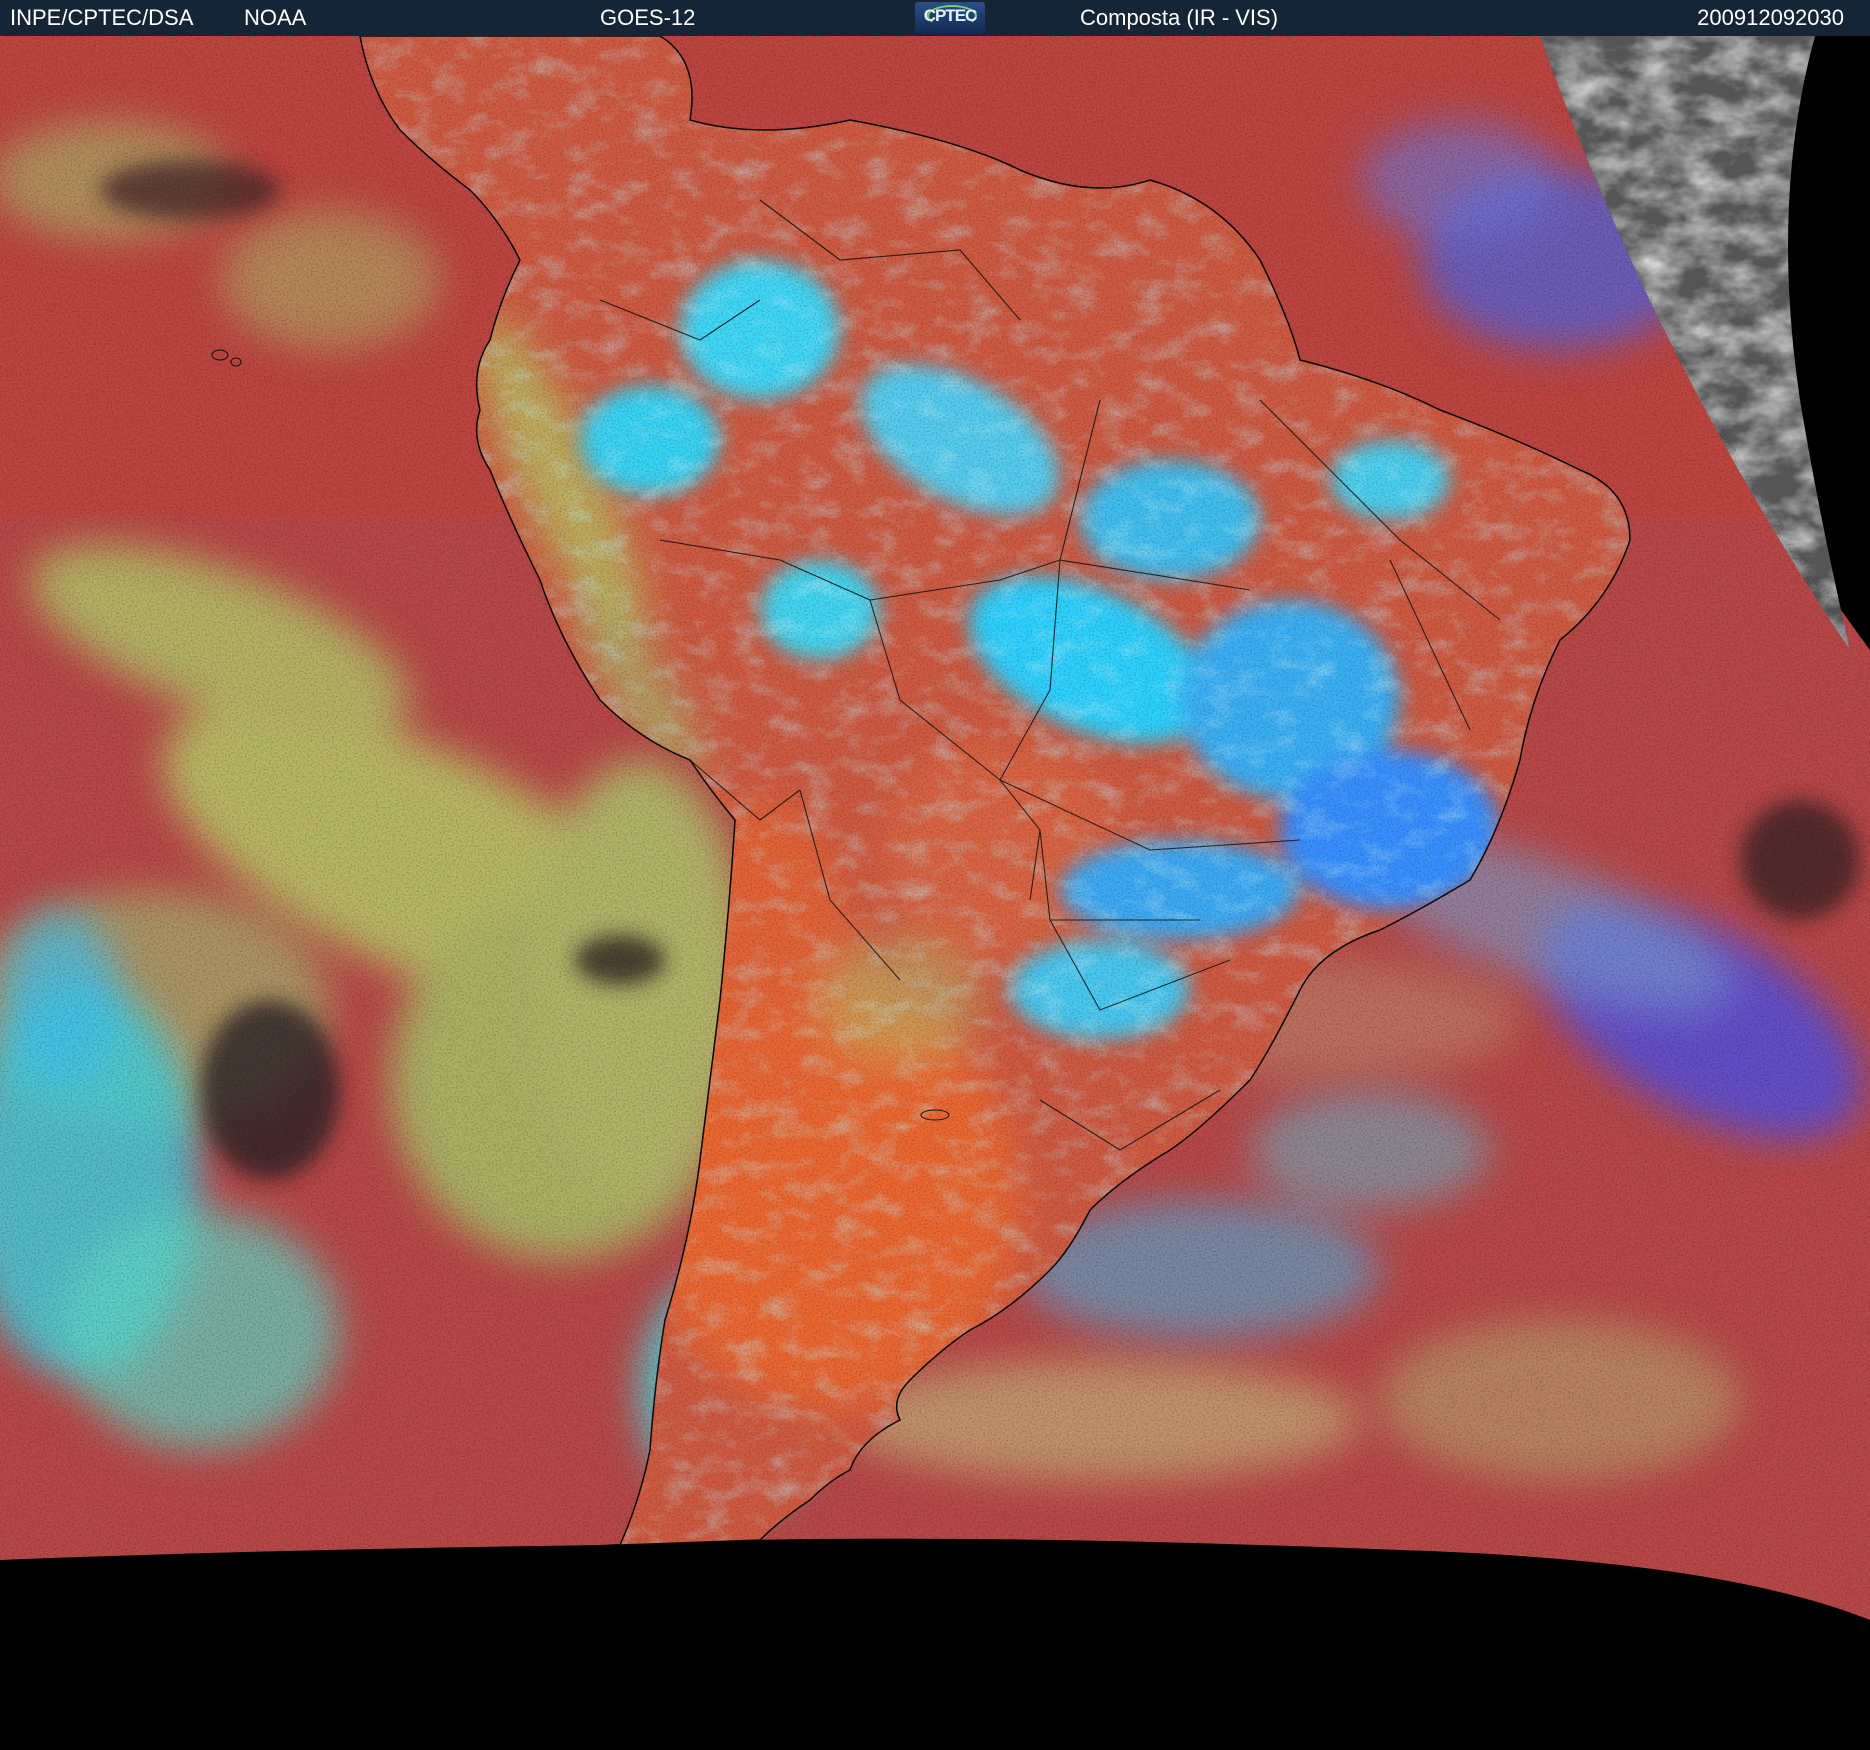 This screenshot has height=1750, width=1870. Describe the element at coordinates (1770, 17) in the screenshot. I see `timestamp-label: 200912092030` at that location.